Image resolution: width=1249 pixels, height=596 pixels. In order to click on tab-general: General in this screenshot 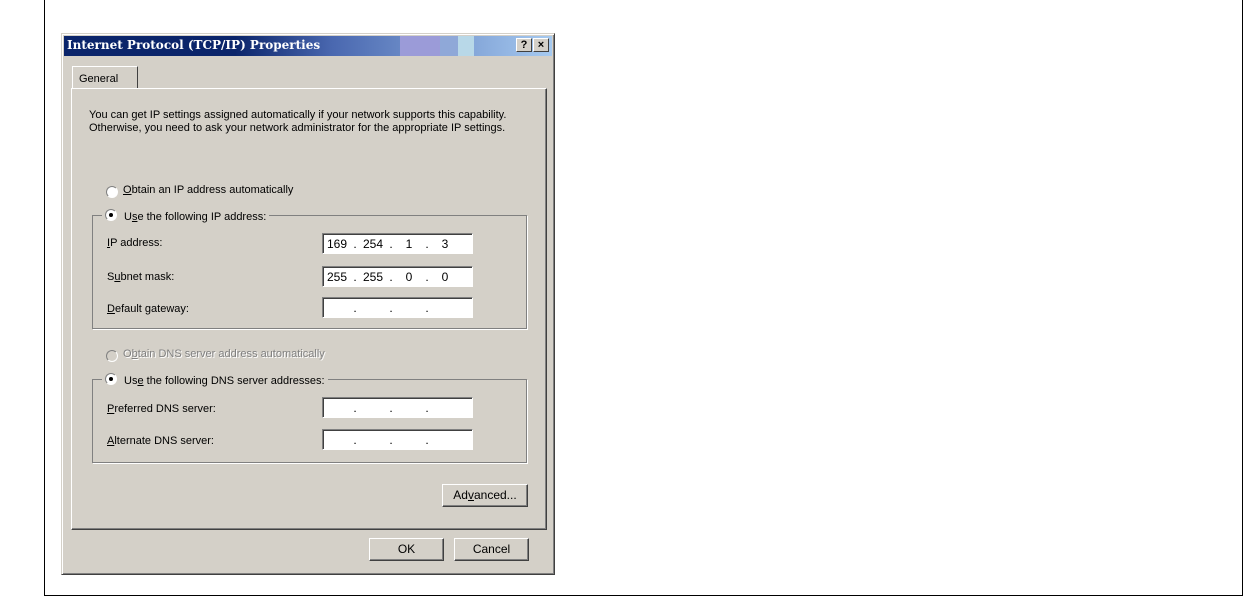, I will do `click(105, 77)`.